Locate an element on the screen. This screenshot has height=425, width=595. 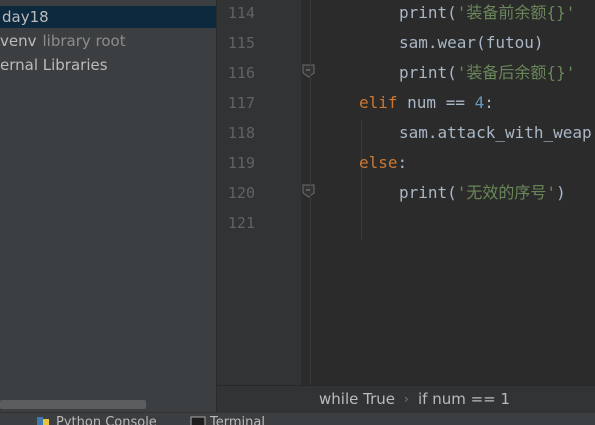
line-number: 114 is located at coordinates (241, 13).